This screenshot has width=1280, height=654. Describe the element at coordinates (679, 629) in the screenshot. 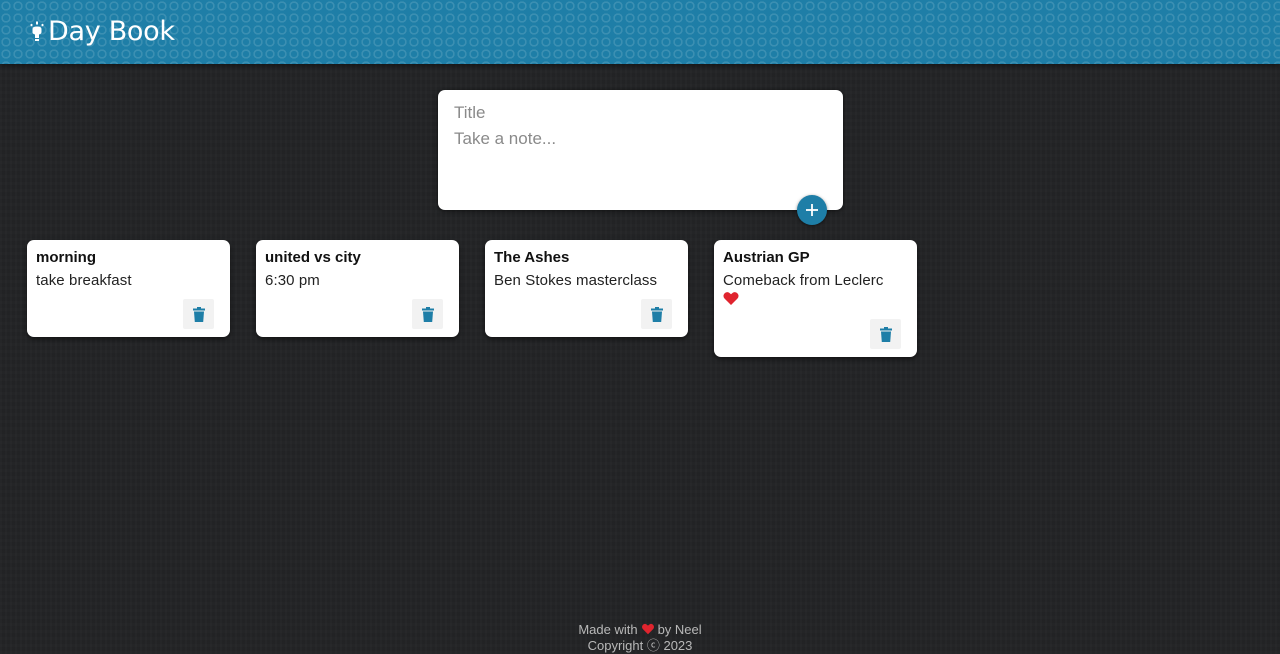

I see `footer-author: by Neel` at that location.